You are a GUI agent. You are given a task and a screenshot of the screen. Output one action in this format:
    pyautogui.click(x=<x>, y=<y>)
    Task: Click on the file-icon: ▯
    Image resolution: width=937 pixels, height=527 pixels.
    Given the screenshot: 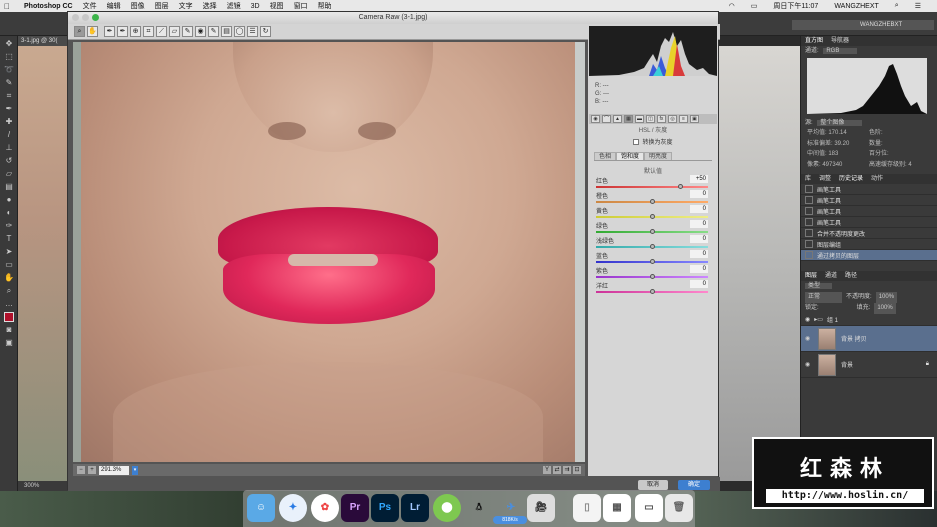 What is the action you would take?
    pyautogui.click(x=587, y=508)
    